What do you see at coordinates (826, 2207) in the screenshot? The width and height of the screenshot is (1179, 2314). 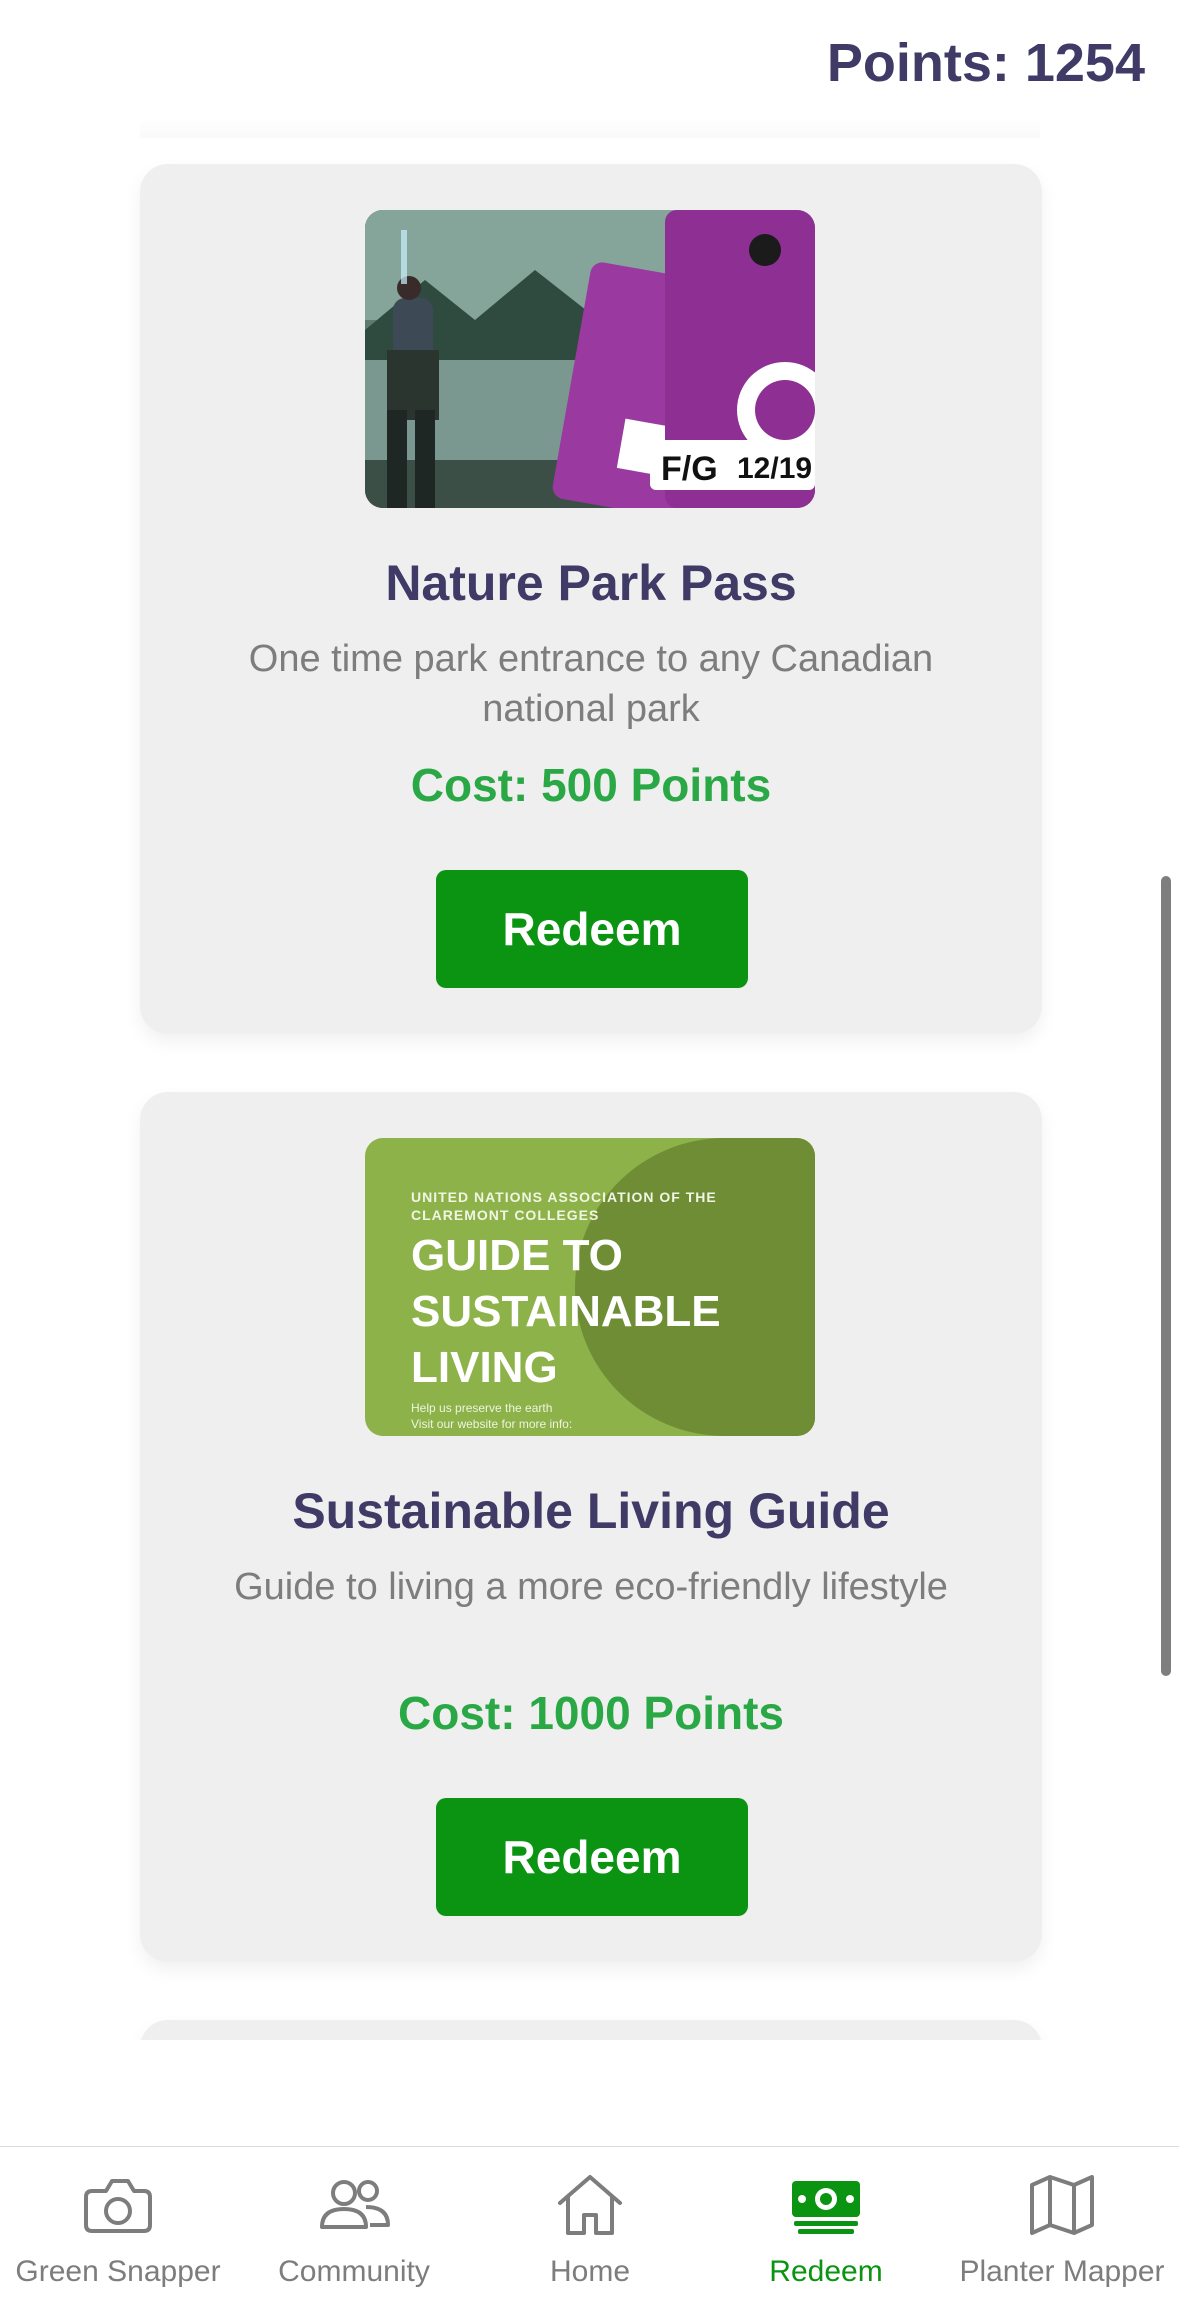 I see `cash-icon` at bounding box center [826, 2207].